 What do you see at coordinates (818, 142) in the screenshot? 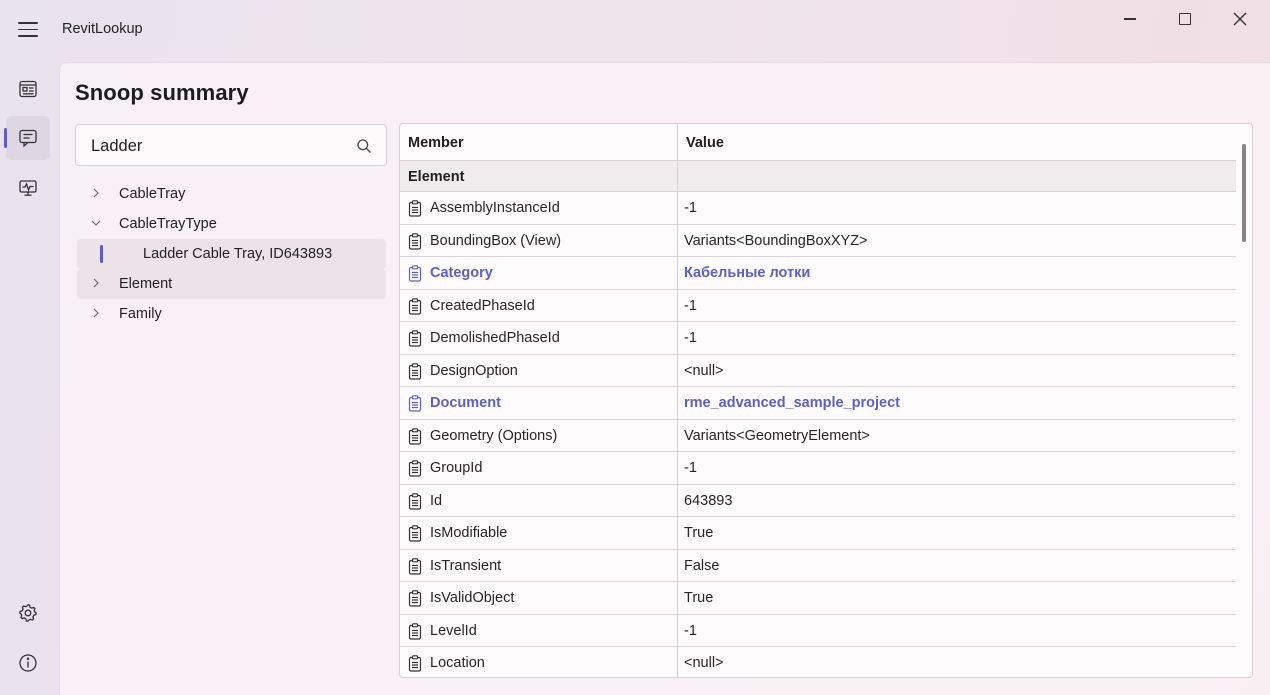
I see `grid-header: Member Value` at bounding box center [818, 142].